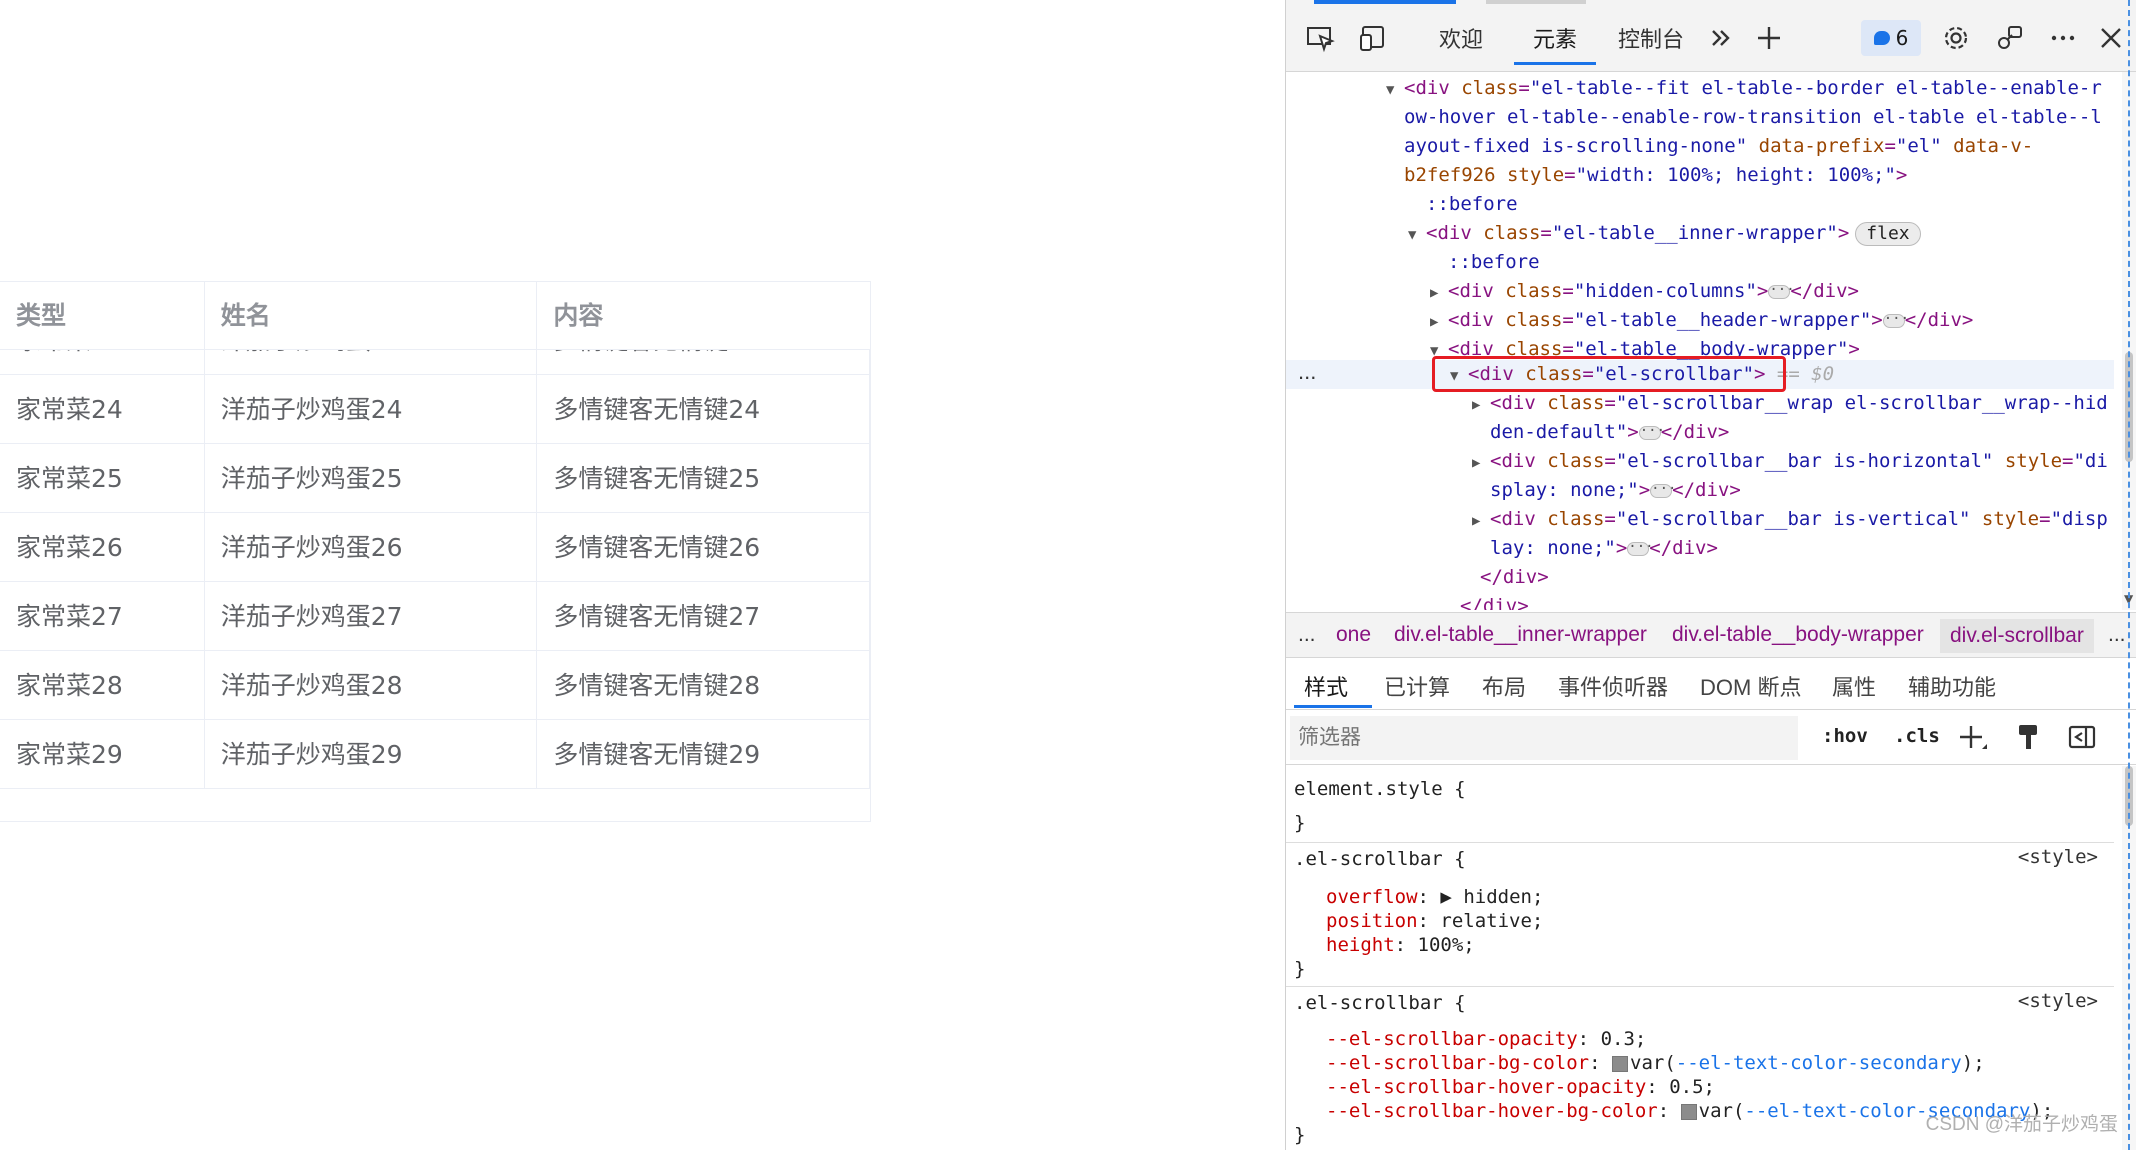 The height and width of the screenshot is (1150, 2136). I want to click on subtab-event-listeners: 事件侦听器, so click(1613, 686).